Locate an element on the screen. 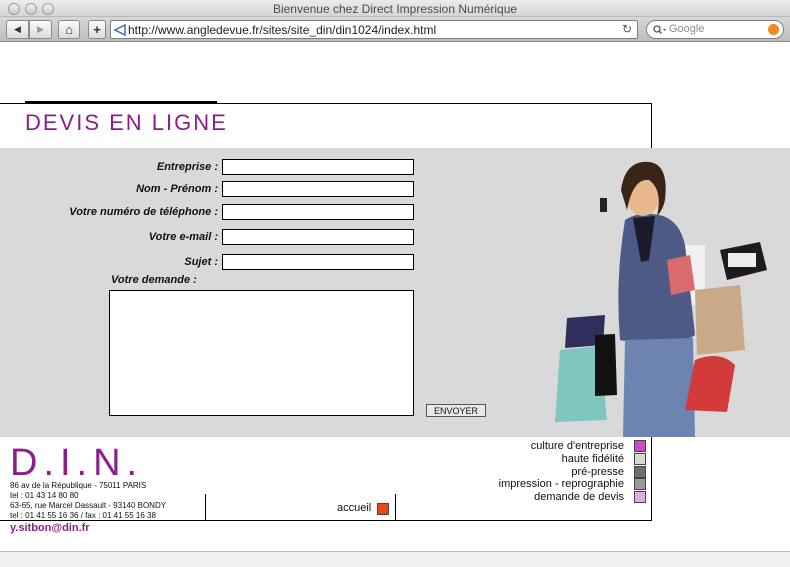 Image resolution: width=790 pixels, height=567 pixels. envoyer-button: ENVOYER is located at coordinates (456, 410).